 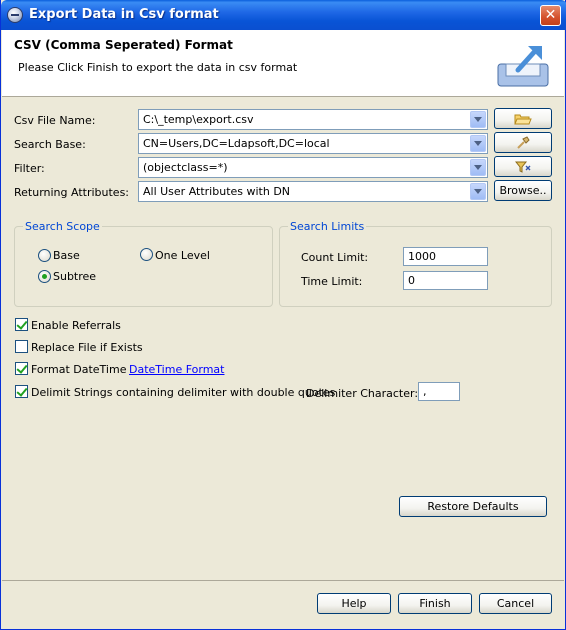 What do you see at coordinates (198, 119) in the screenshot?
I see `csv-file-value: C:\_temp\export.csv` at bounding box center [198, 119].